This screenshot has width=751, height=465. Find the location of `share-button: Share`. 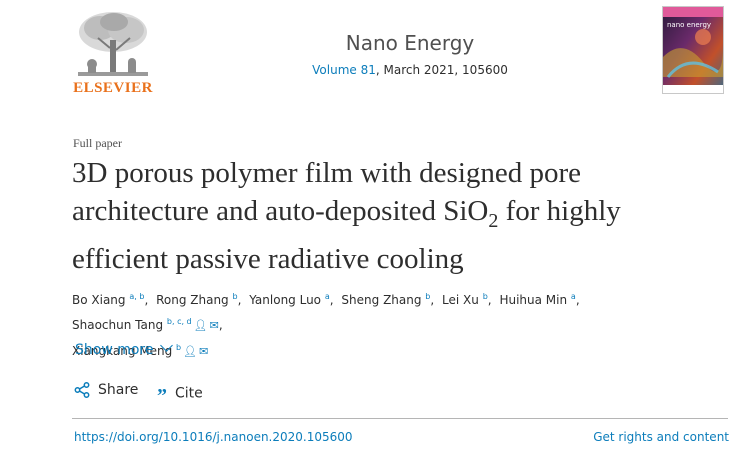

share-button: Share is located at coordinates (106, 390).